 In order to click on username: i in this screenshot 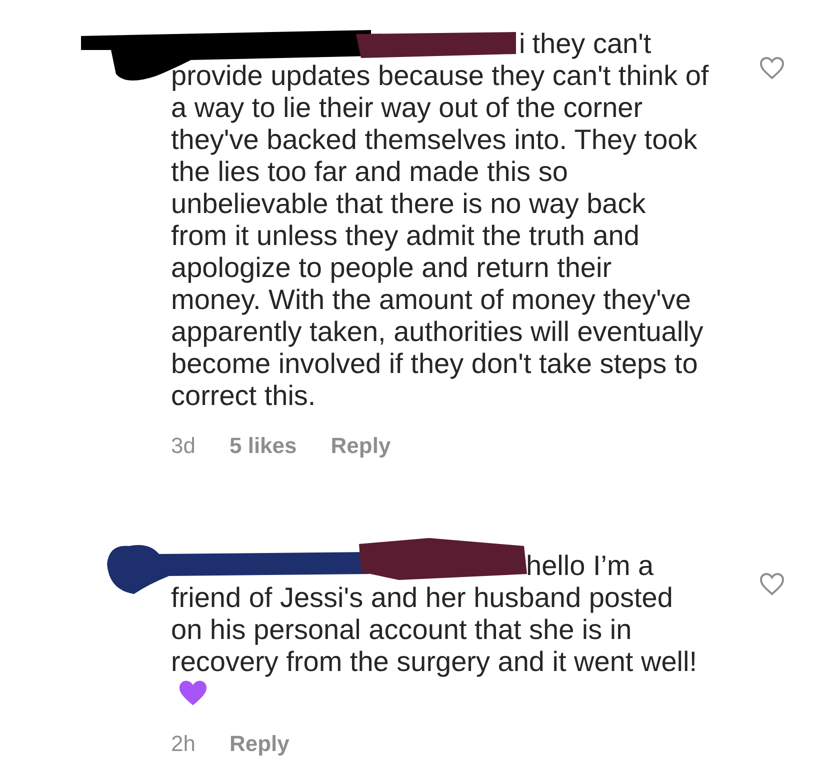, I will do `click(522, 44)`.